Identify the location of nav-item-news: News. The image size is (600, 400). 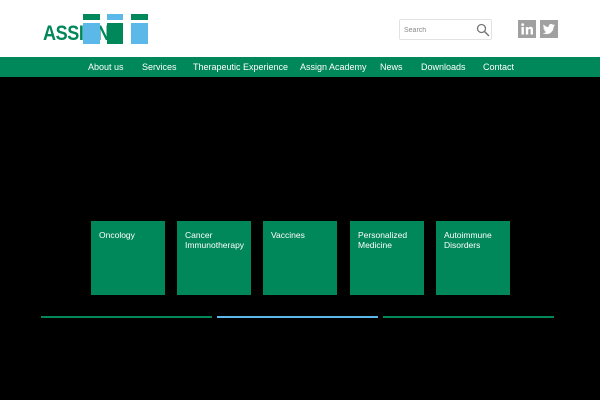
(391, 67).